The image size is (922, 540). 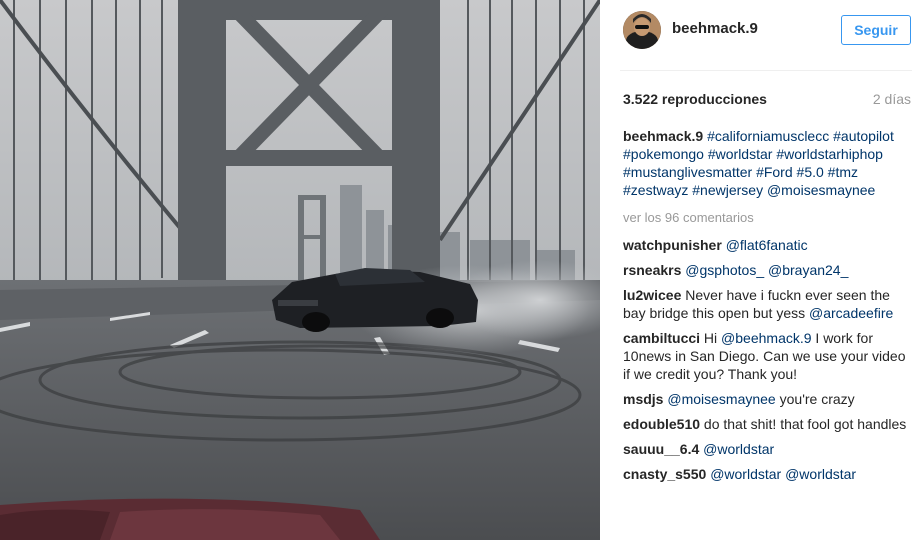 I want to click on hashtag-link: #zestwayz, so click(x=655, y=190).